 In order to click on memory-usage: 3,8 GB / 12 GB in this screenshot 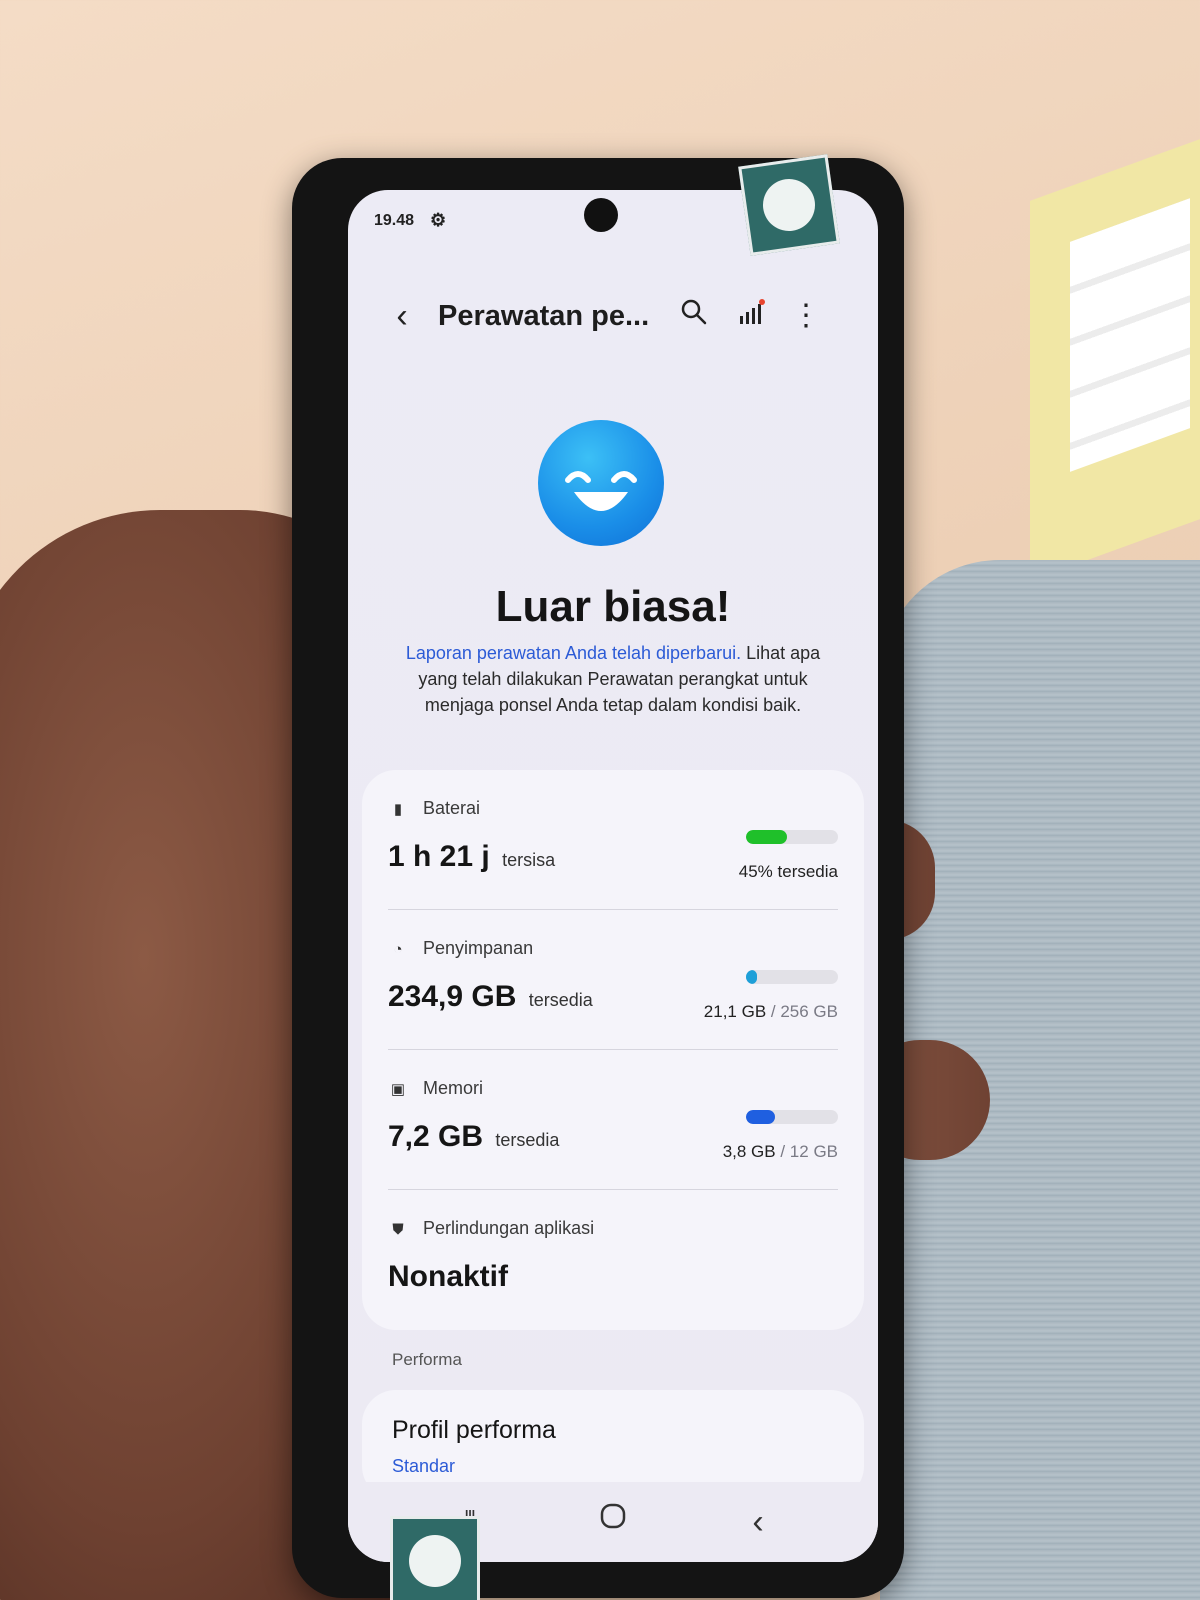, I will do `click(780, 1152)`.